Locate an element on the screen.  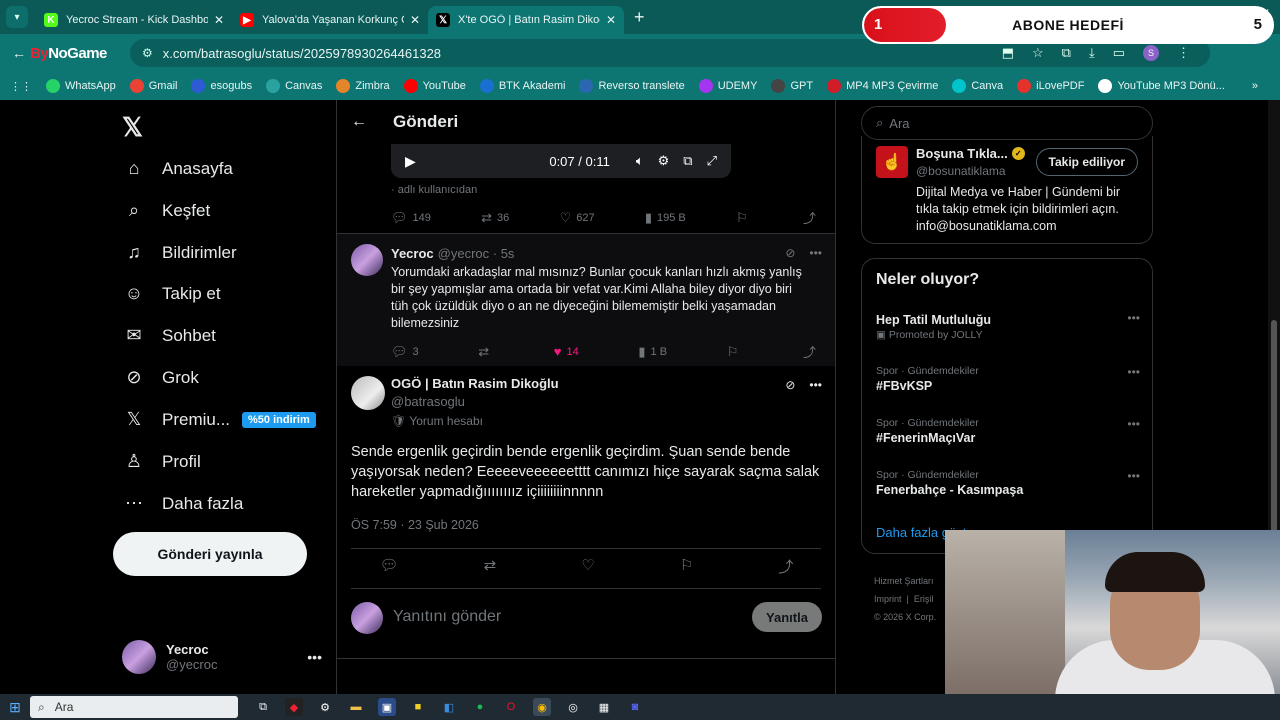
chrome-icon: ◉ is located at coordinates (542, 707).